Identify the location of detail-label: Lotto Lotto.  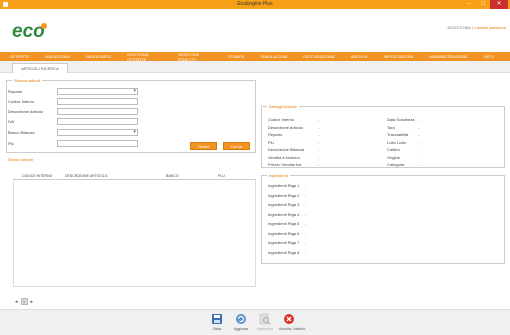
(396, 142).